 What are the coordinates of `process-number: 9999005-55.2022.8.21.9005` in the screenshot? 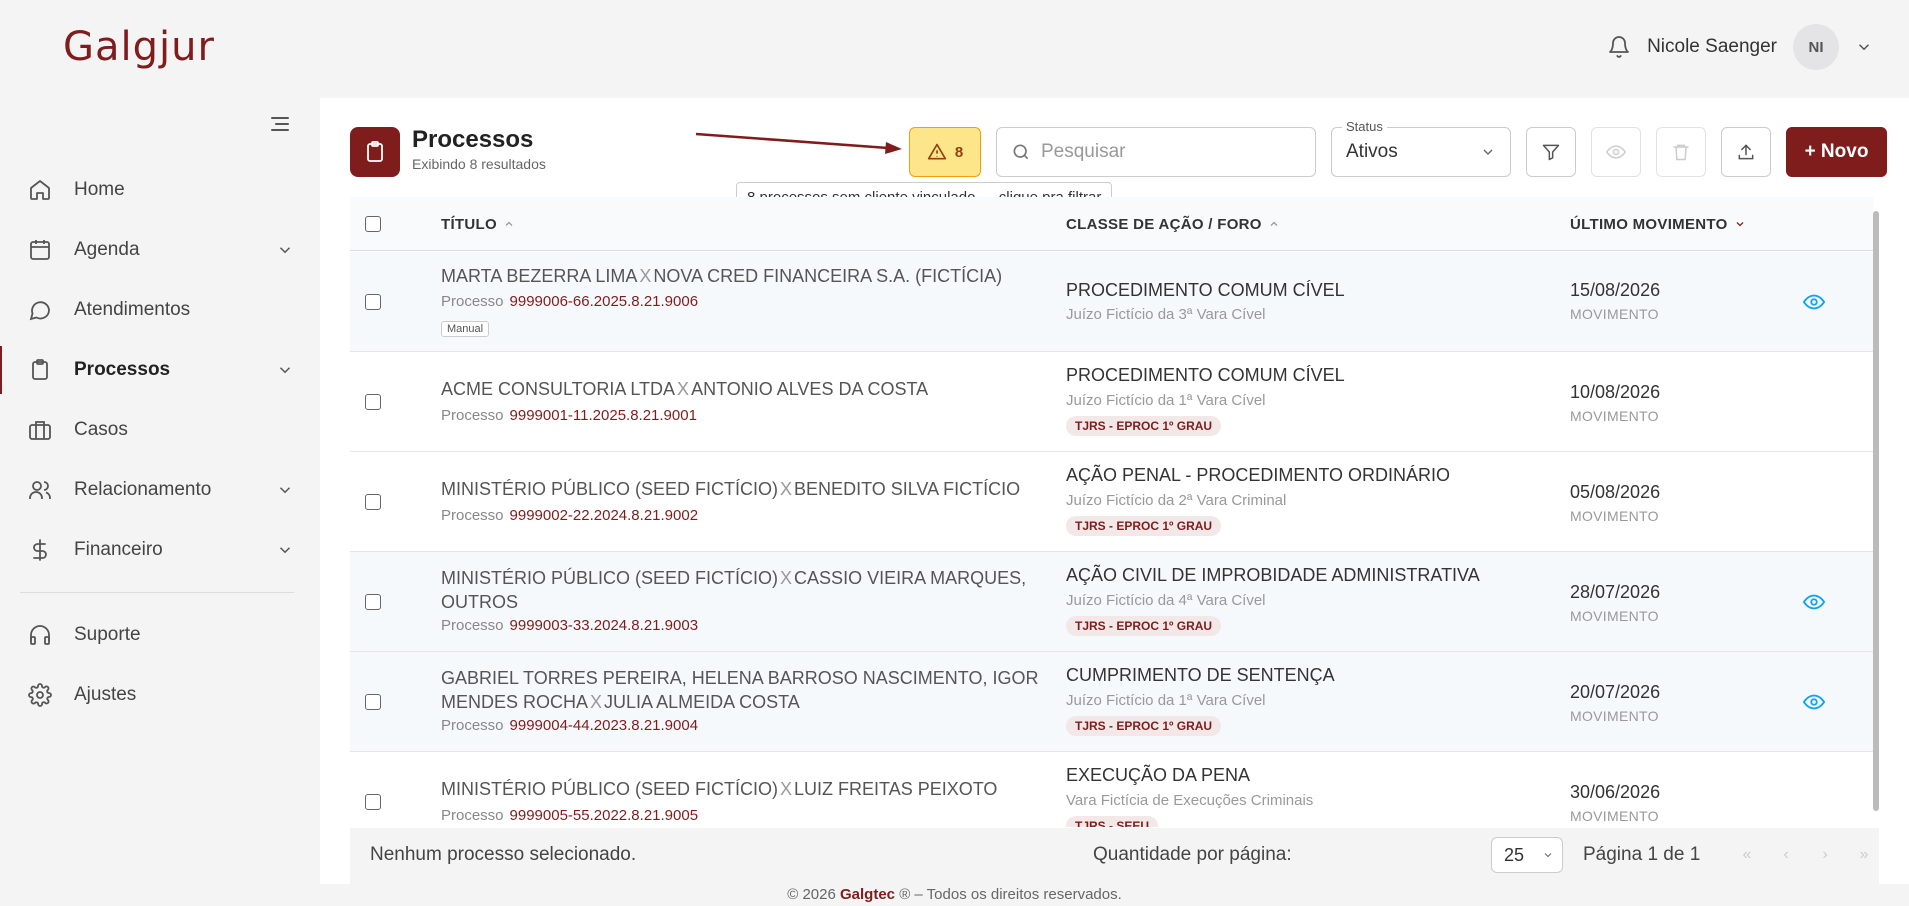 It's located at (604, 815).